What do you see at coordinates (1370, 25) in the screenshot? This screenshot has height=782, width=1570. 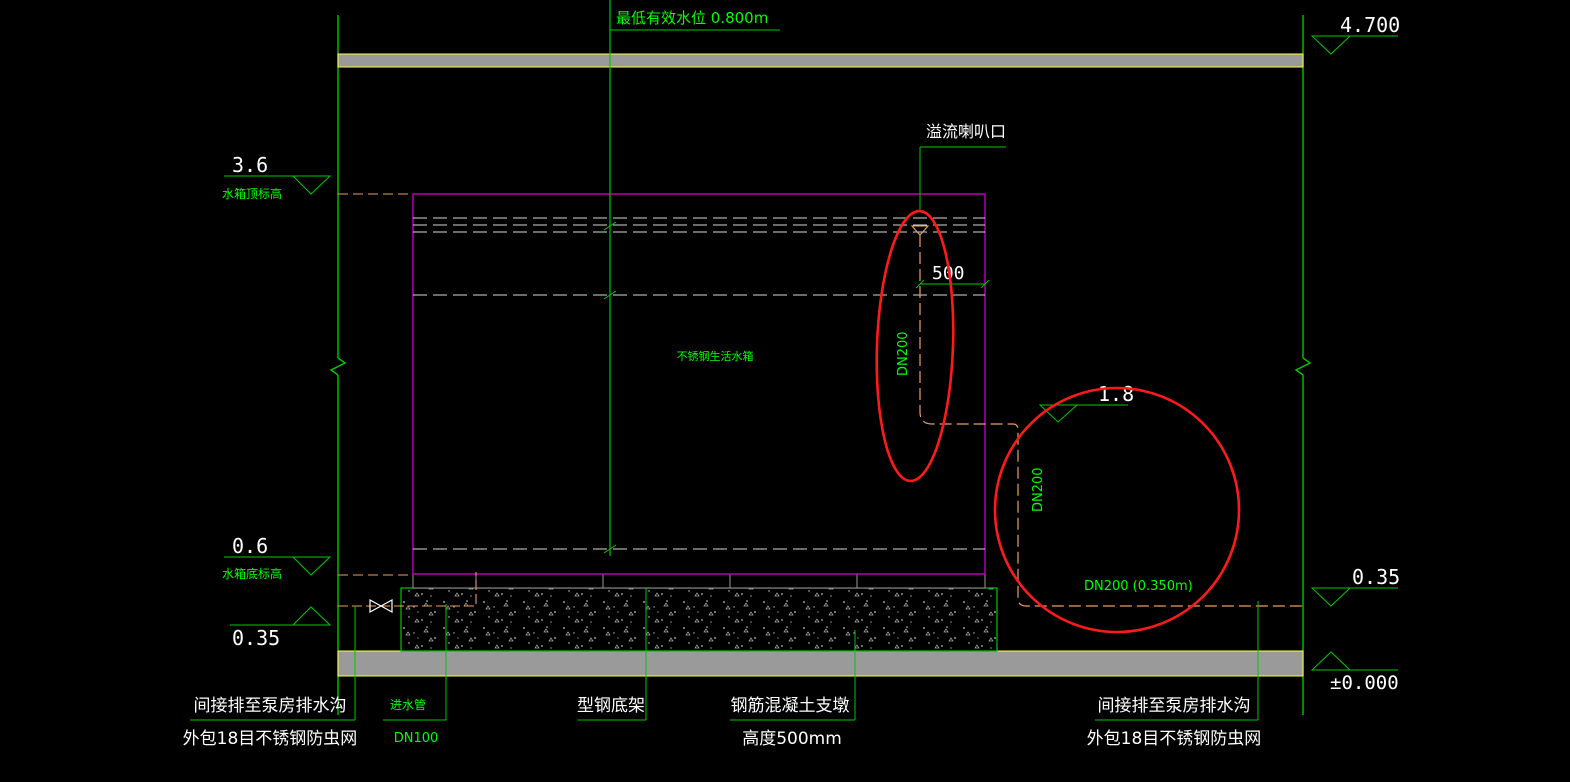 I see `elevation-top-value: 4.700` at bounding box center [1370, 25].